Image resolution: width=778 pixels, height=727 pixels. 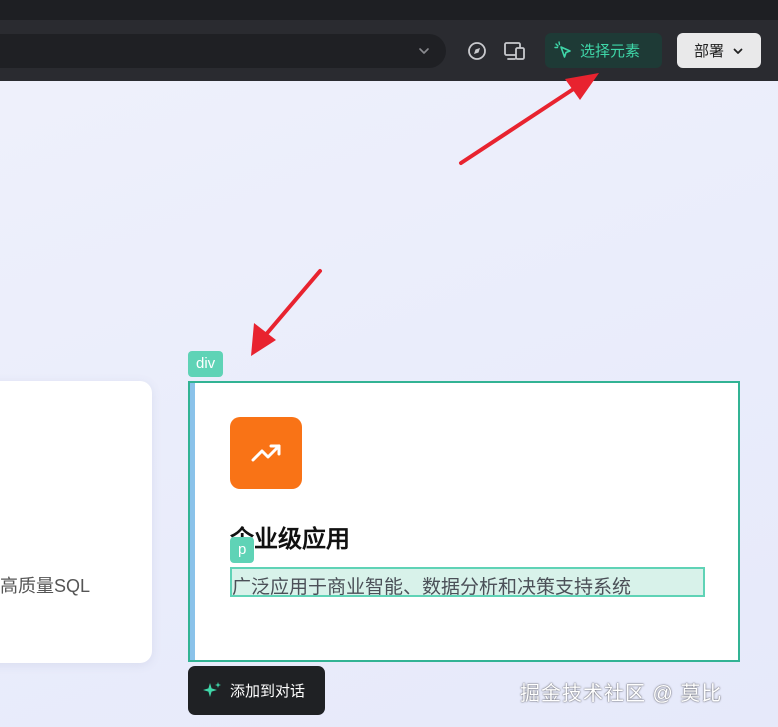 I want to click on arrow-to-div-tag, so click(x=286, y=312).